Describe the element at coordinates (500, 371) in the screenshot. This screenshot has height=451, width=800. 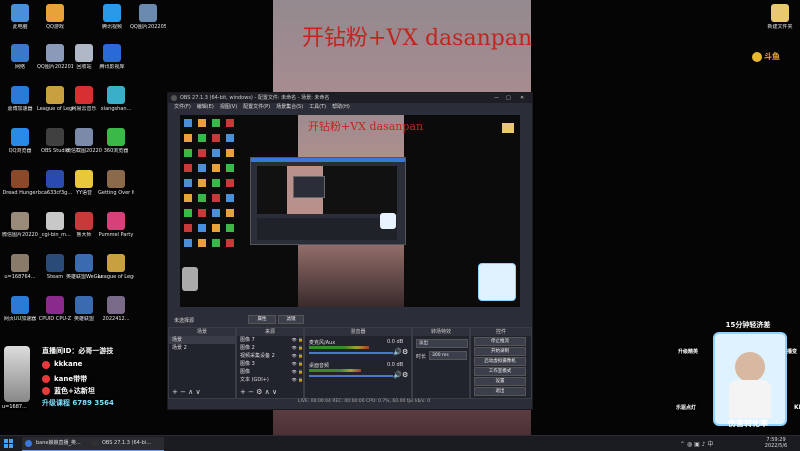
I see `control-button: 工作室模式` at that location.